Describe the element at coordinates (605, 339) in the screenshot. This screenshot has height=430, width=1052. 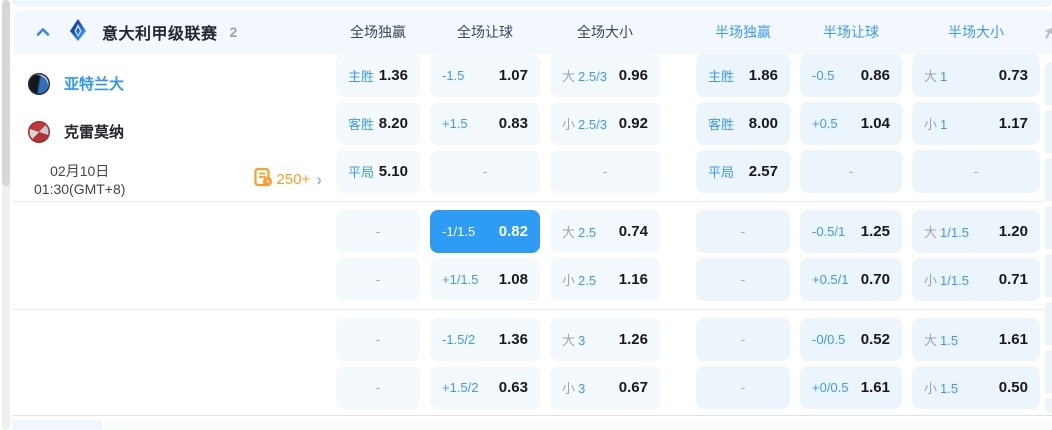
I see `odds-cell: 大 3 1.26` at that location.